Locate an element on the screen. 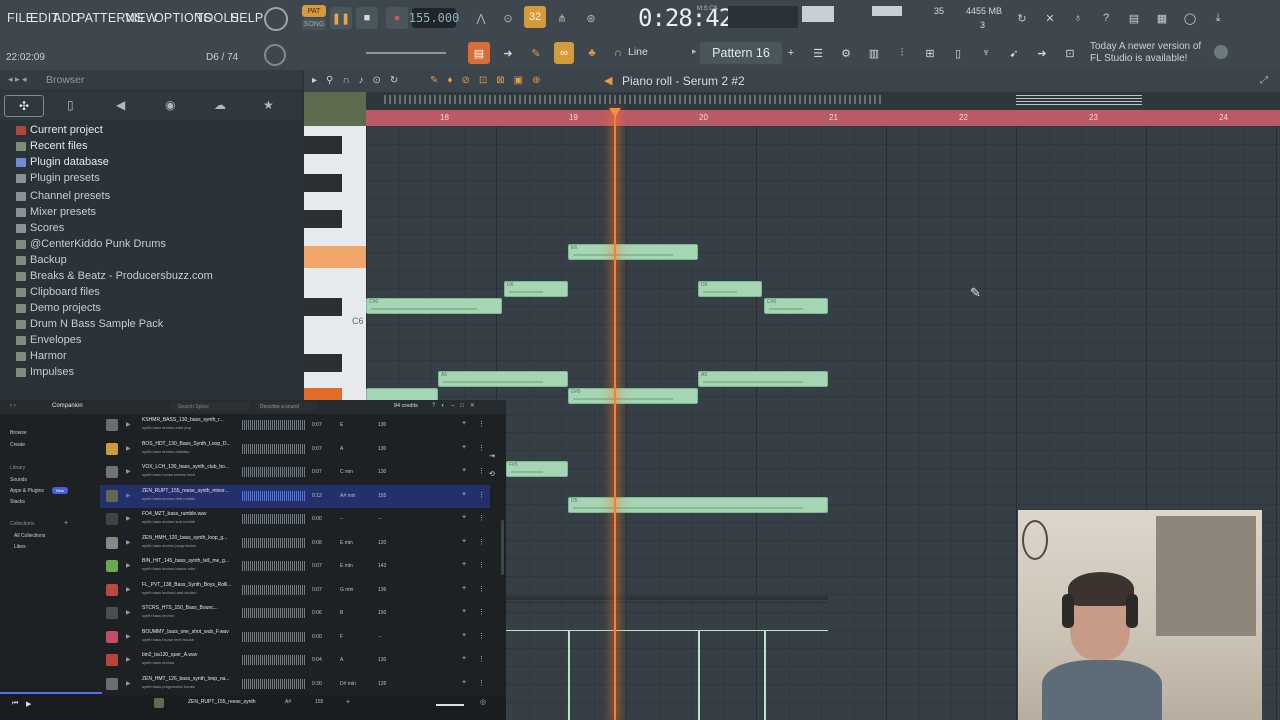  splice-search-input: Search Splice is located at coordinates (210, 406).